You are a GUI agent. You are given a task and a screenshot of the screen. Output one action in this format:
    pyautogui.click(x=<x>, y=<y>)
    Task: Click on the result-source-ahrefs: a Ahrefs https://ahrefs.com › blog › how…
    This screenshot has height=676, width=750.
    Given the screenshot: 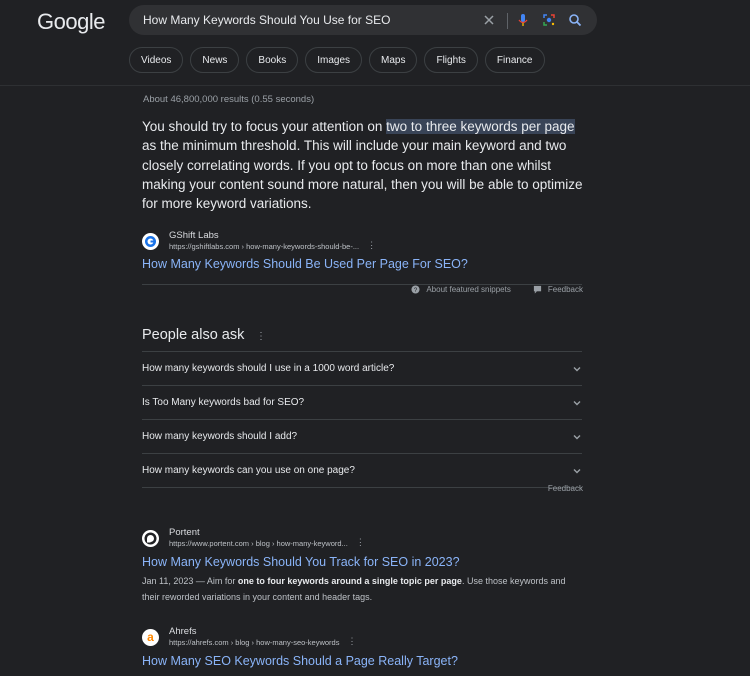 What is the action you would take?
    pyautogui.click(x=249, y=637)
    